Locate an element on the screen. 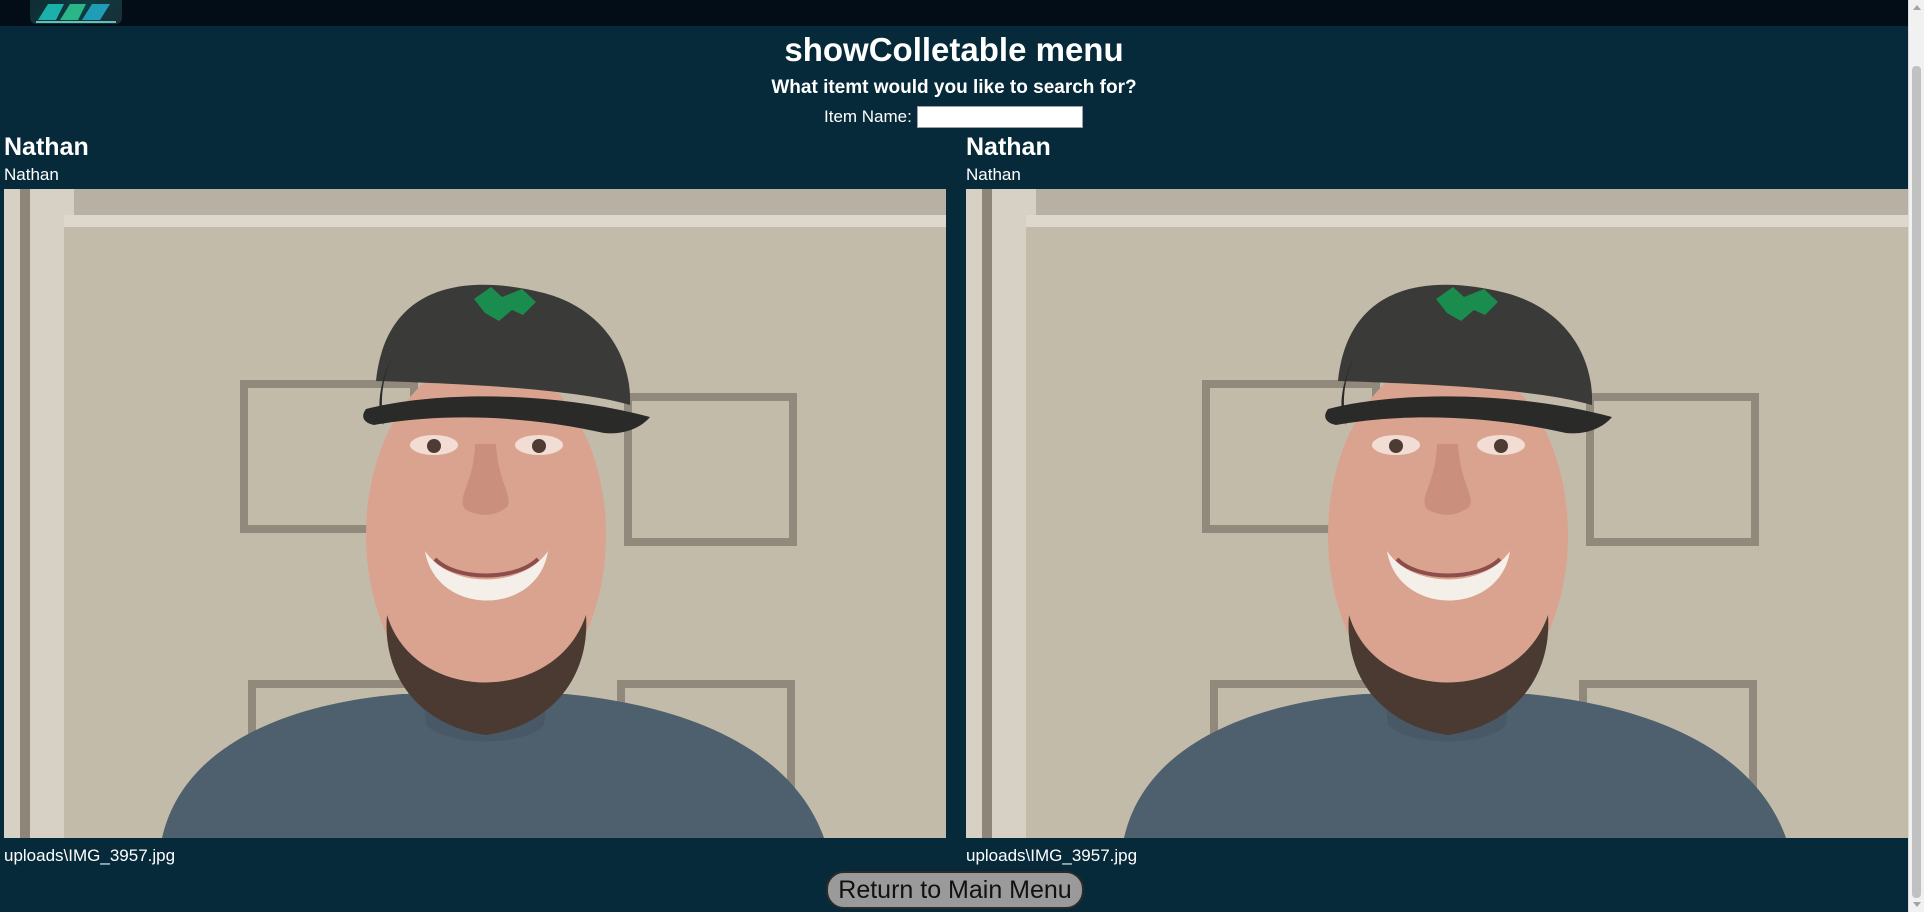  page-title: showColletable menu is located at coordinates (954, 49).